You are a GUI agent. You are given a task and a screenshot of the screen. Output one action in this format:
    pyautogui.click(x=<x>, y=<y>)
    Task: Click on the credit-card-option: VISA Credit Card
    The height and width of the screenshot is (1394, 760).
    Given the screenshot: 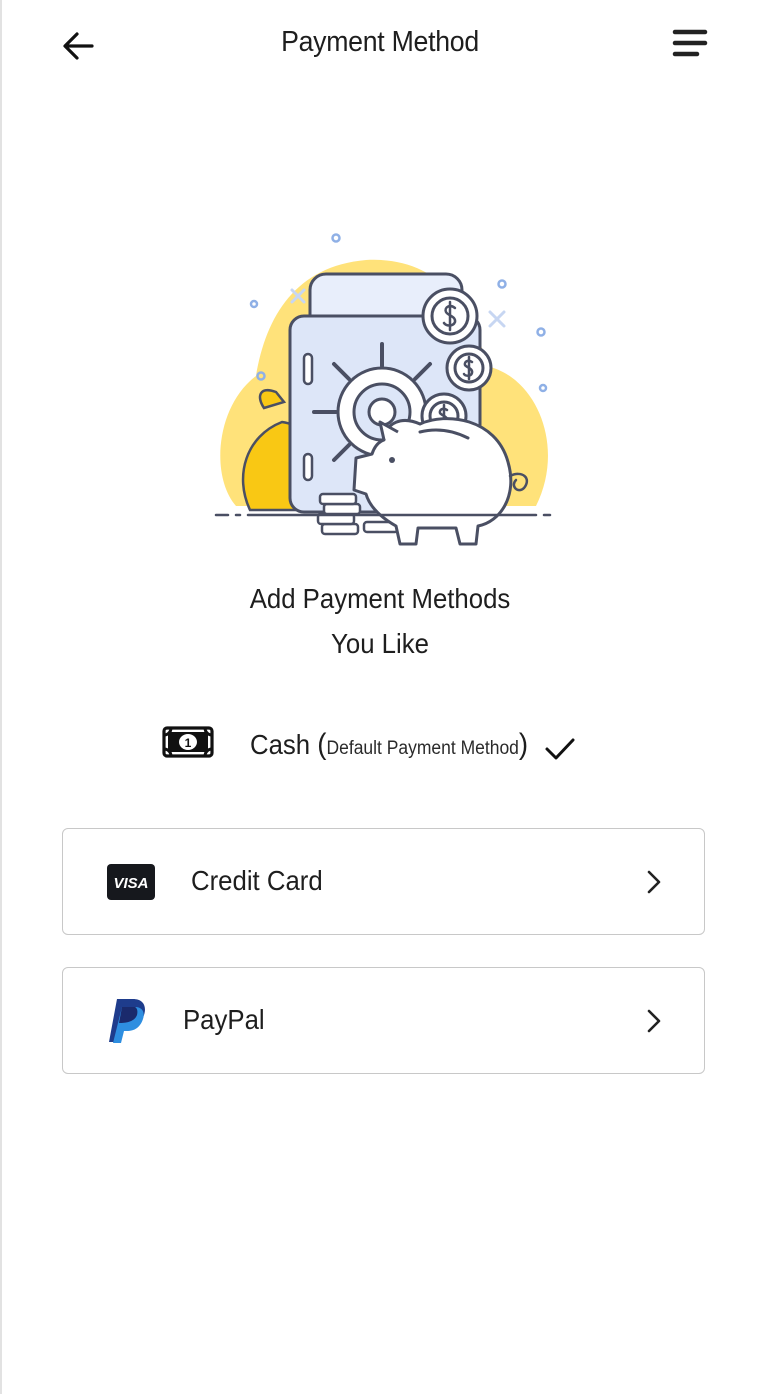 What is the action you would take?
    pyautogui.click(x=383, y=881)
    